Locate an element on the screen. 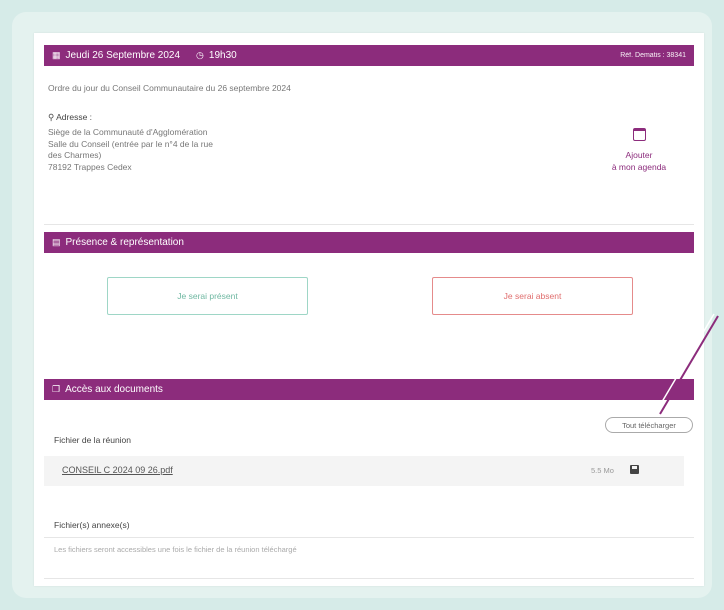 The image size is (724, 610). meeting-date: Jeudi 26 Septembre 2024 is located at coordinates (123, 55).